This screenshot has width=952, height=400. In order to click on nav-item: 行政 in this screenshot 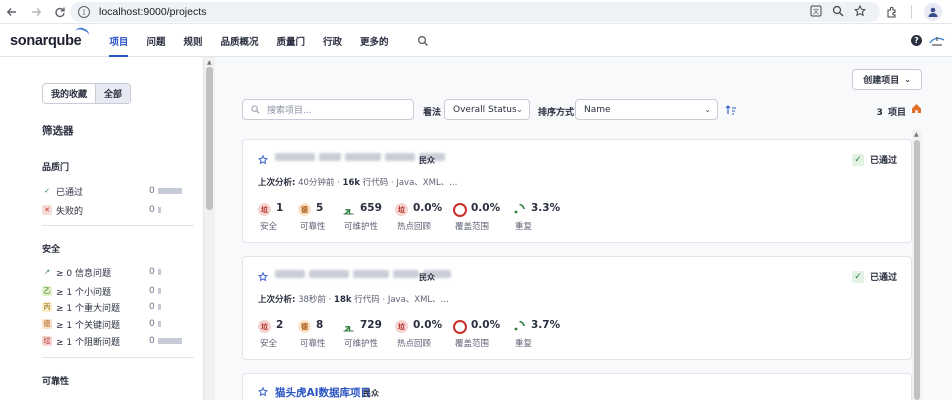, I will do `click(332, 41)`.